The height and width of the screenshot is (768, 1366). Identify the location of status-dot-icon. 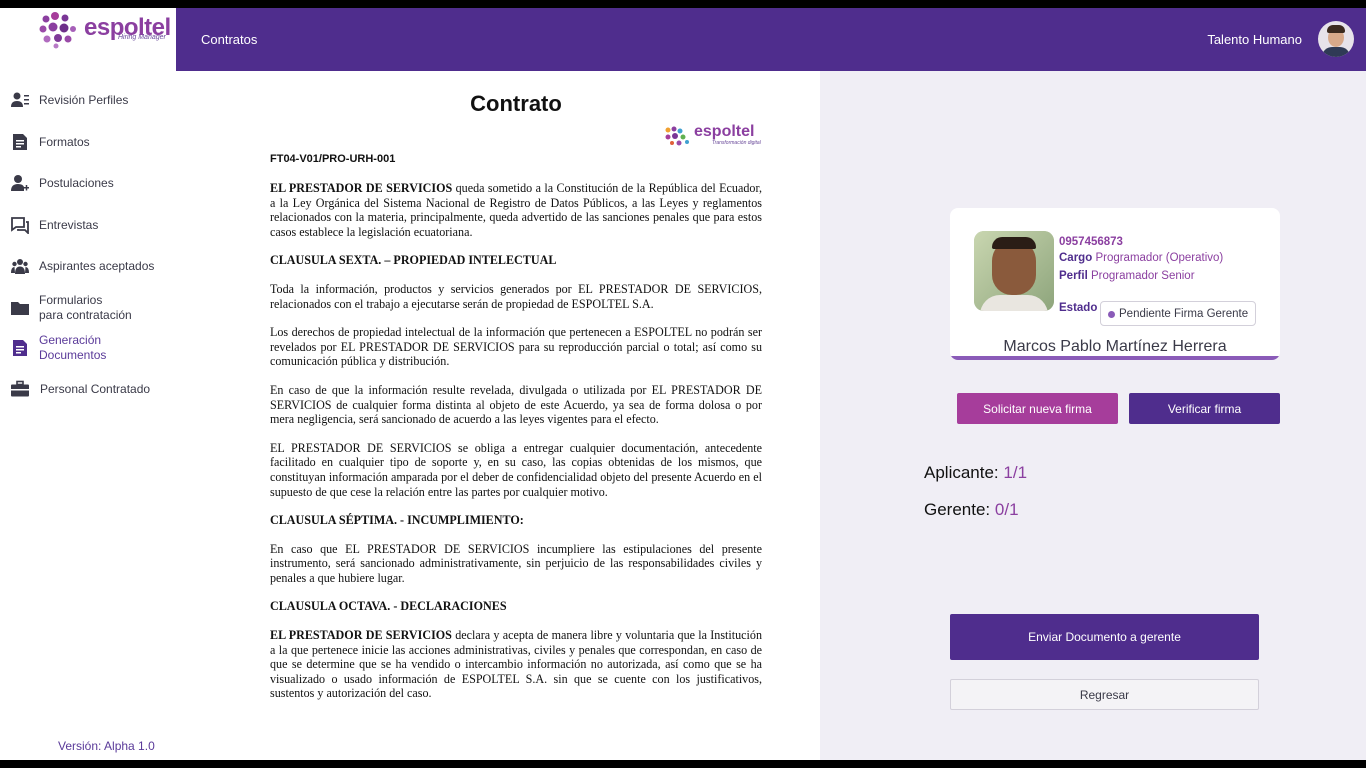
(1111, 314).